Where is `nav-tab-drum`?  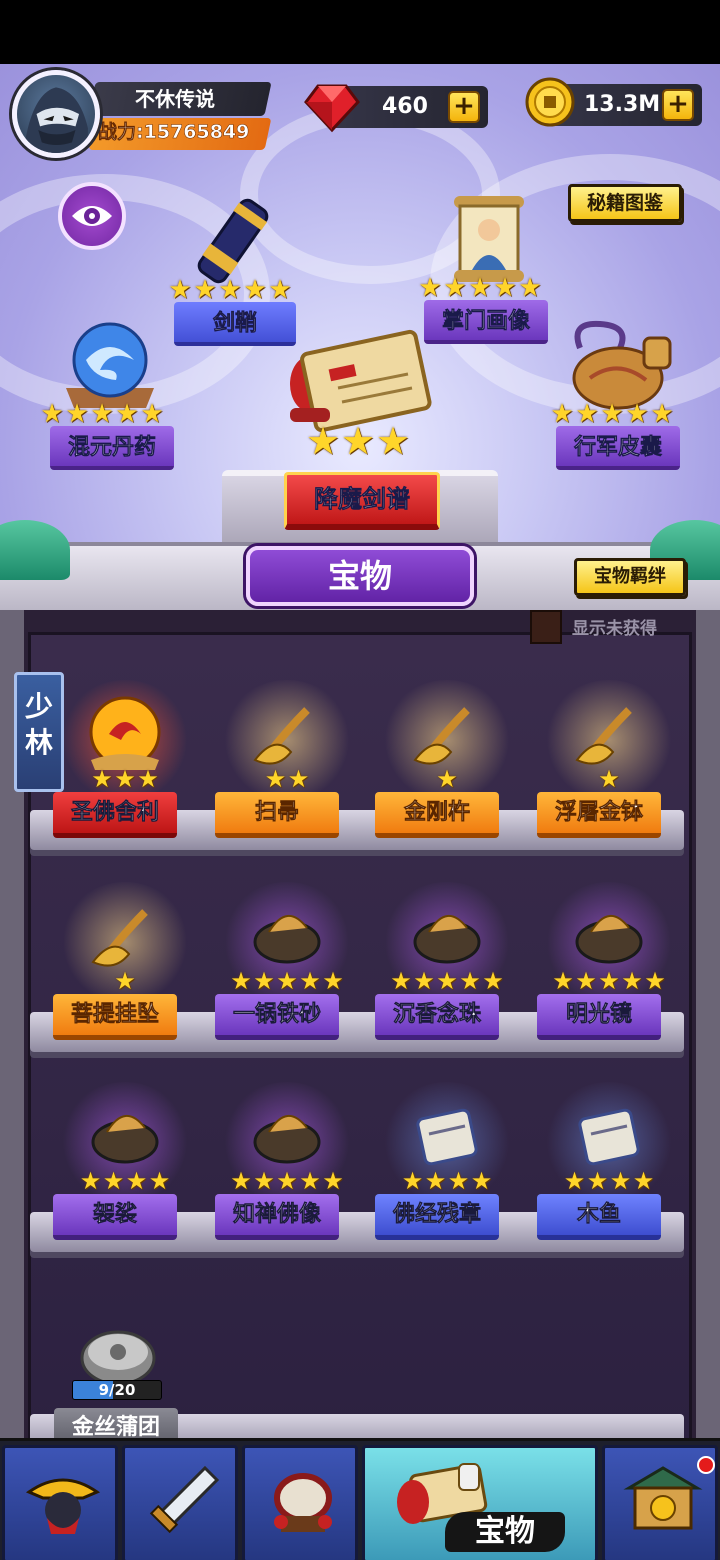
nav-tab-drum is located at coordinates (300, 1502).